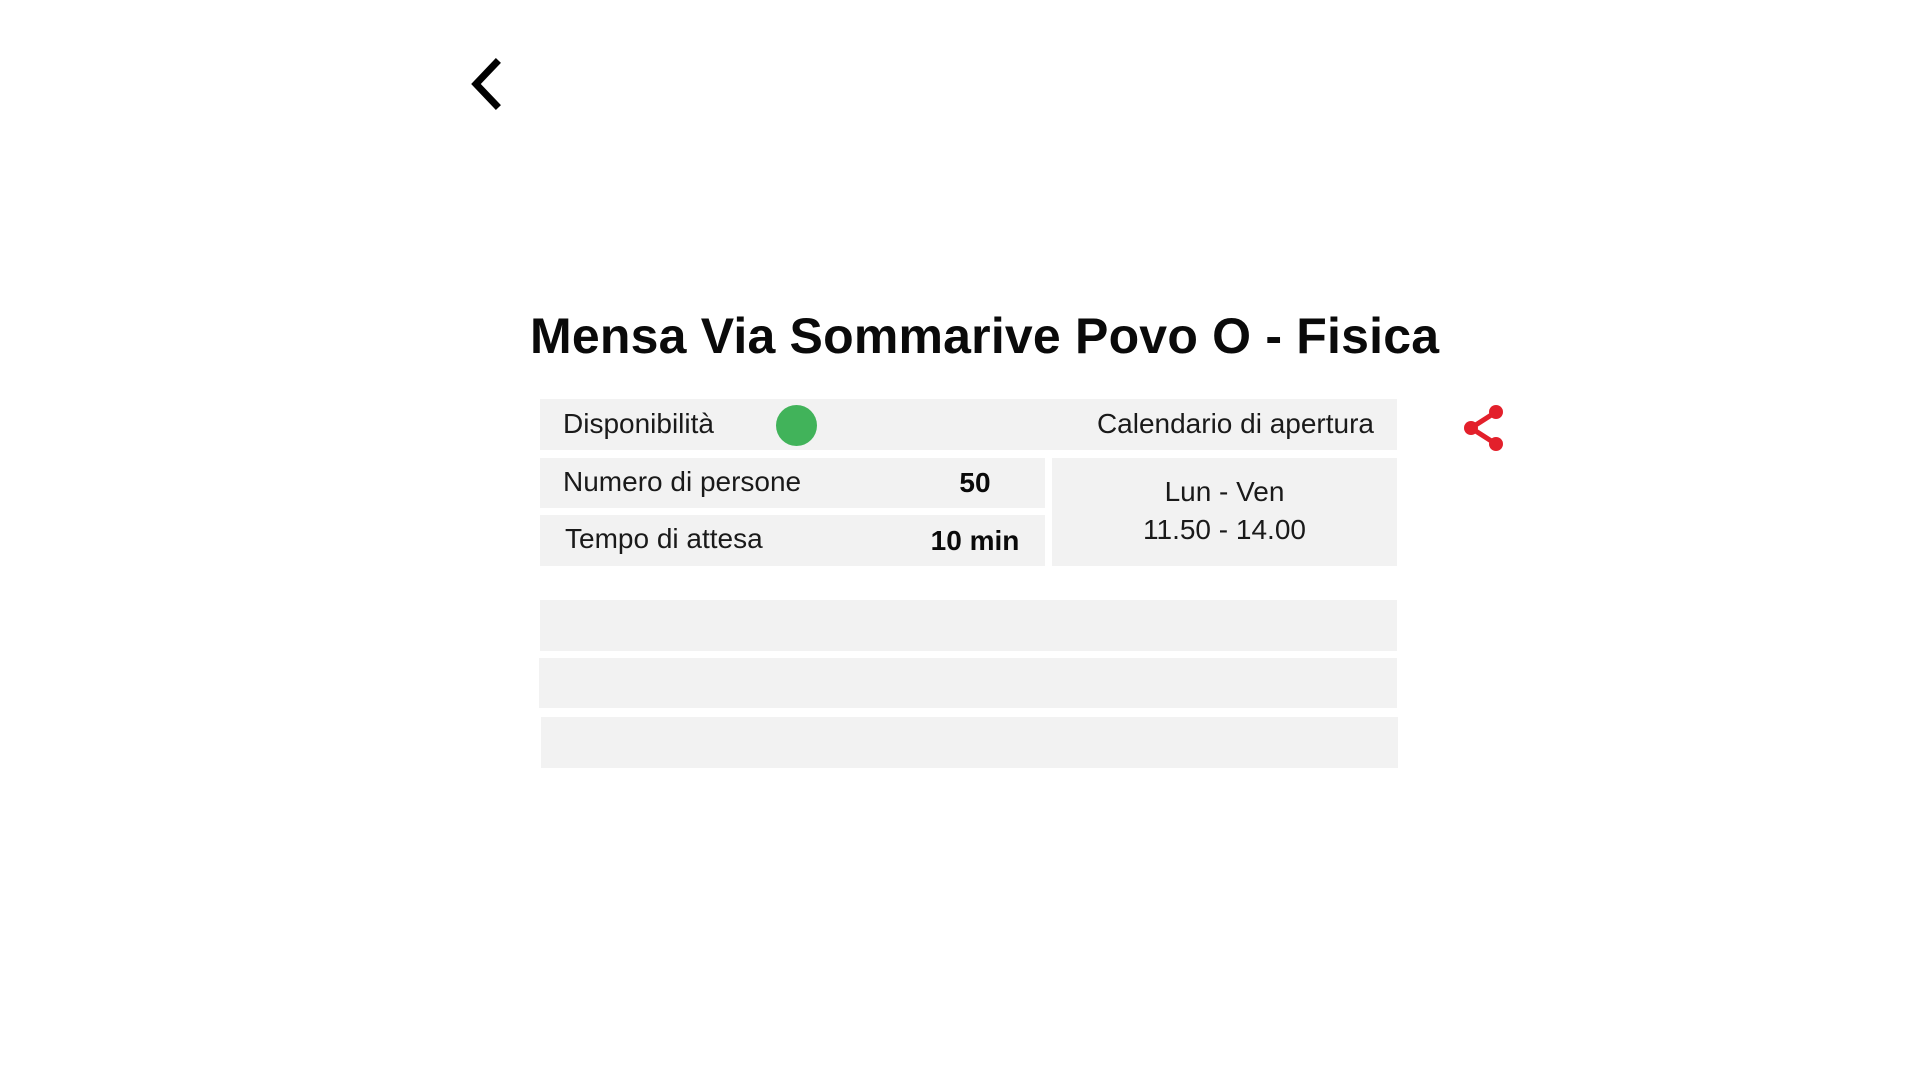 This screenshot has height=1080, width=1920. I want to click on availability-row: Disponibilità Calendario di apertura, so click(968, 424).